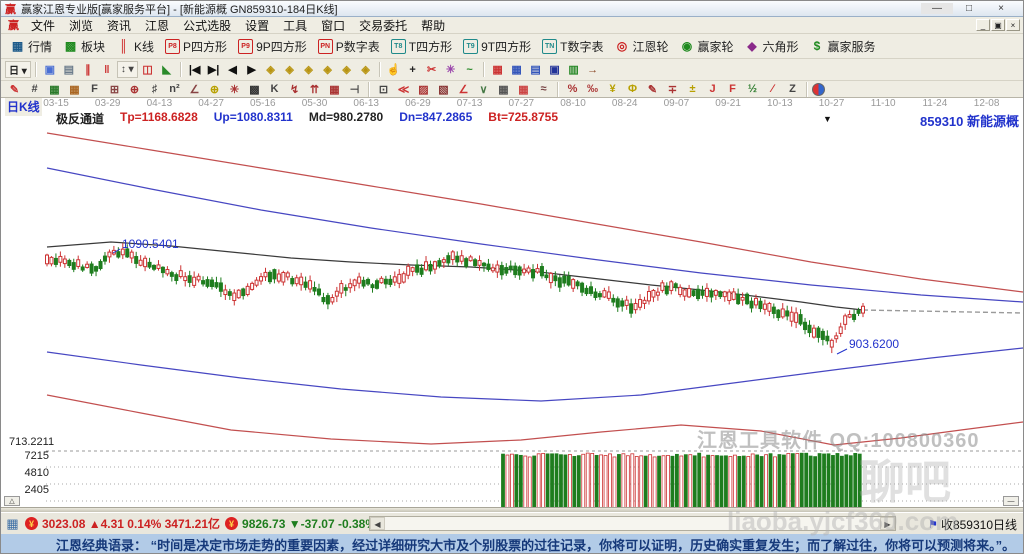  What do you see at coordinates (14, 89) in the screenshot?
I see `pen-tool-icon: ✎` at bounding box center [14, 89].